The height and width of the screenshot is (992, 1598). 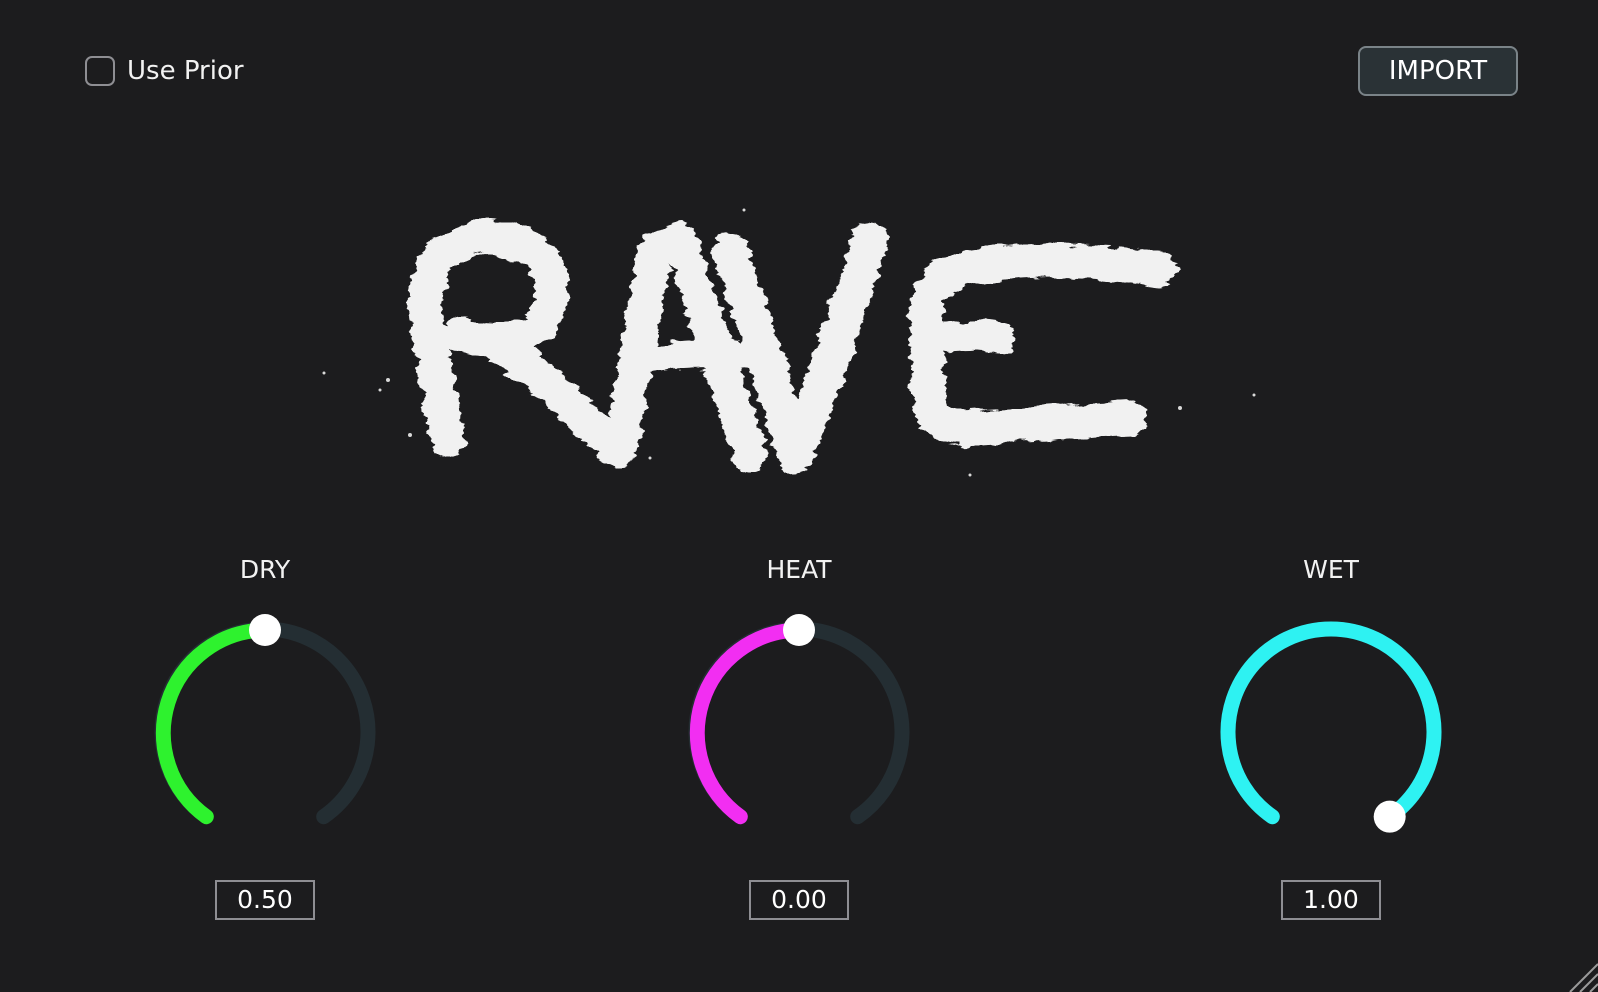 I want to click on import-button: IMPORT, so click(x=1438, y=71).